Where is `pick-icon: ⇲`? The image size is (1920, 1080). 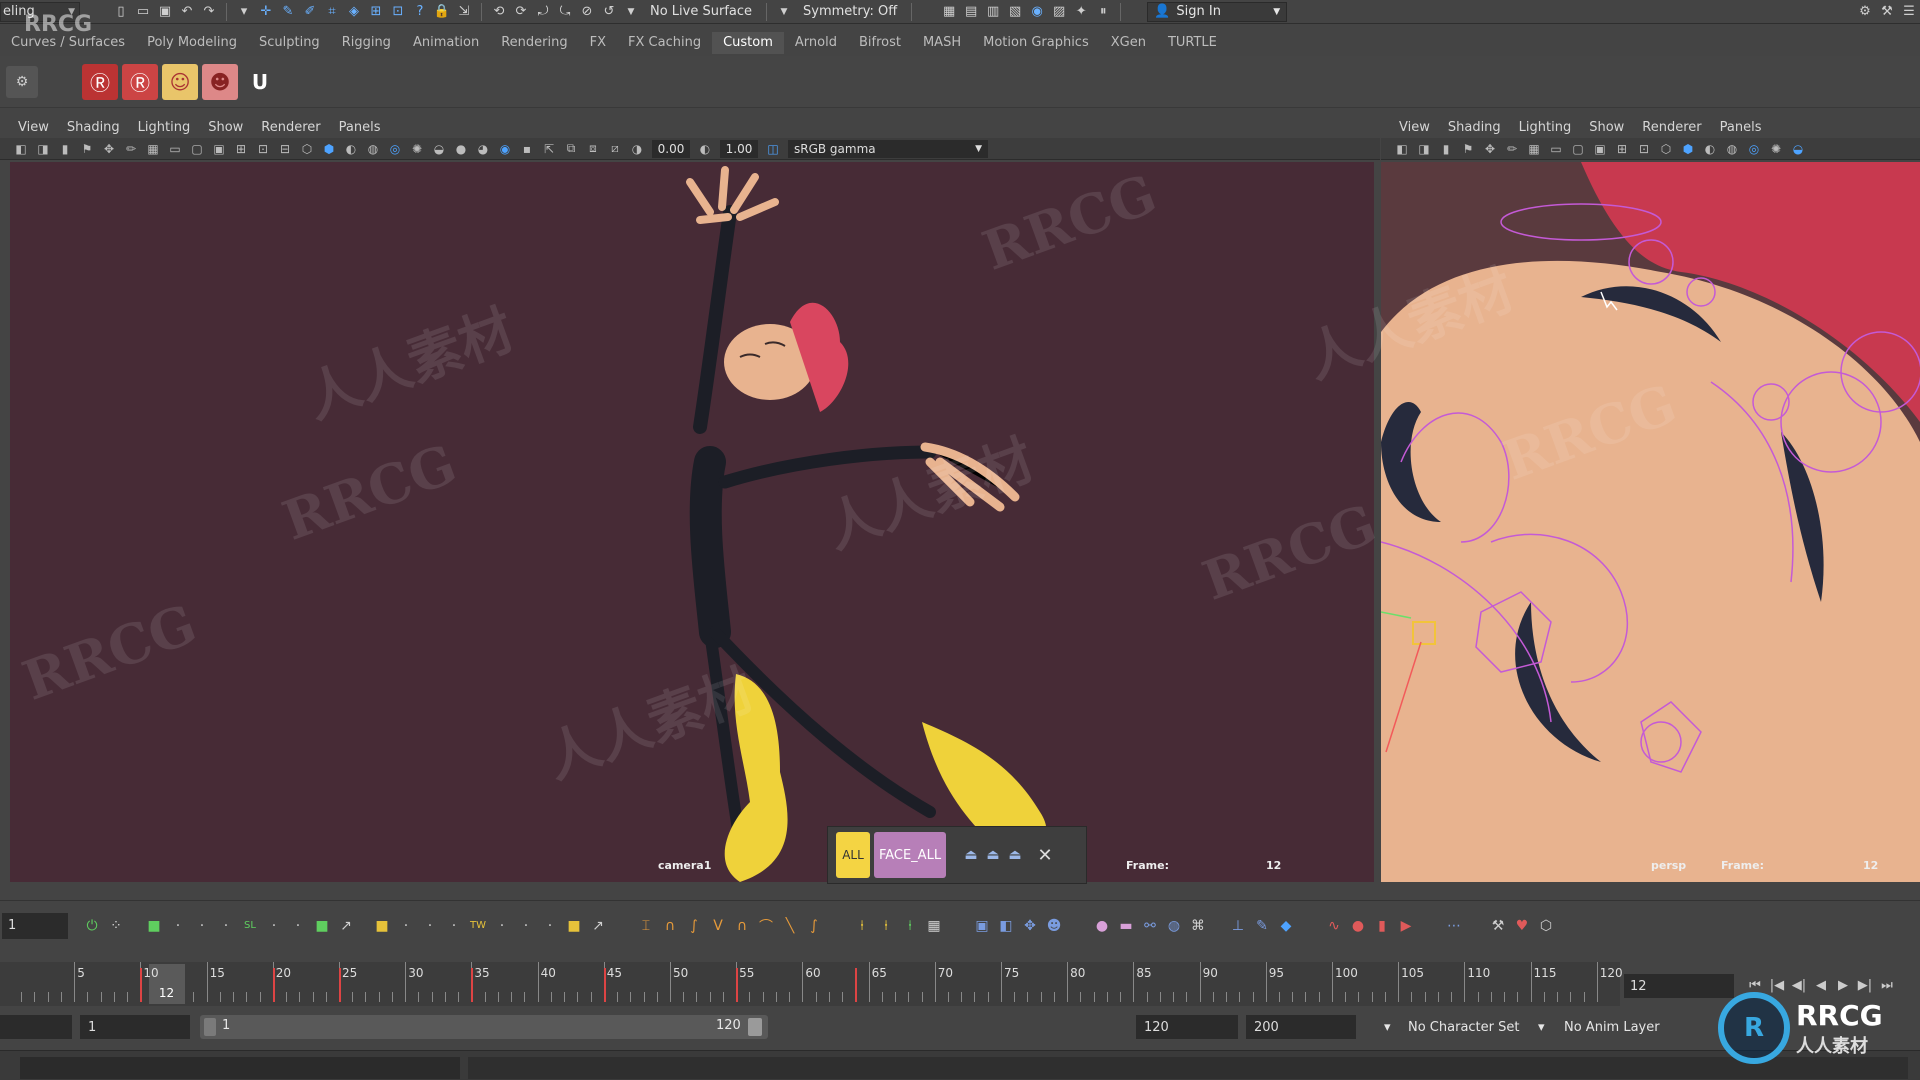 pick-icon: ⇲ is located at coordinates (464, 12).